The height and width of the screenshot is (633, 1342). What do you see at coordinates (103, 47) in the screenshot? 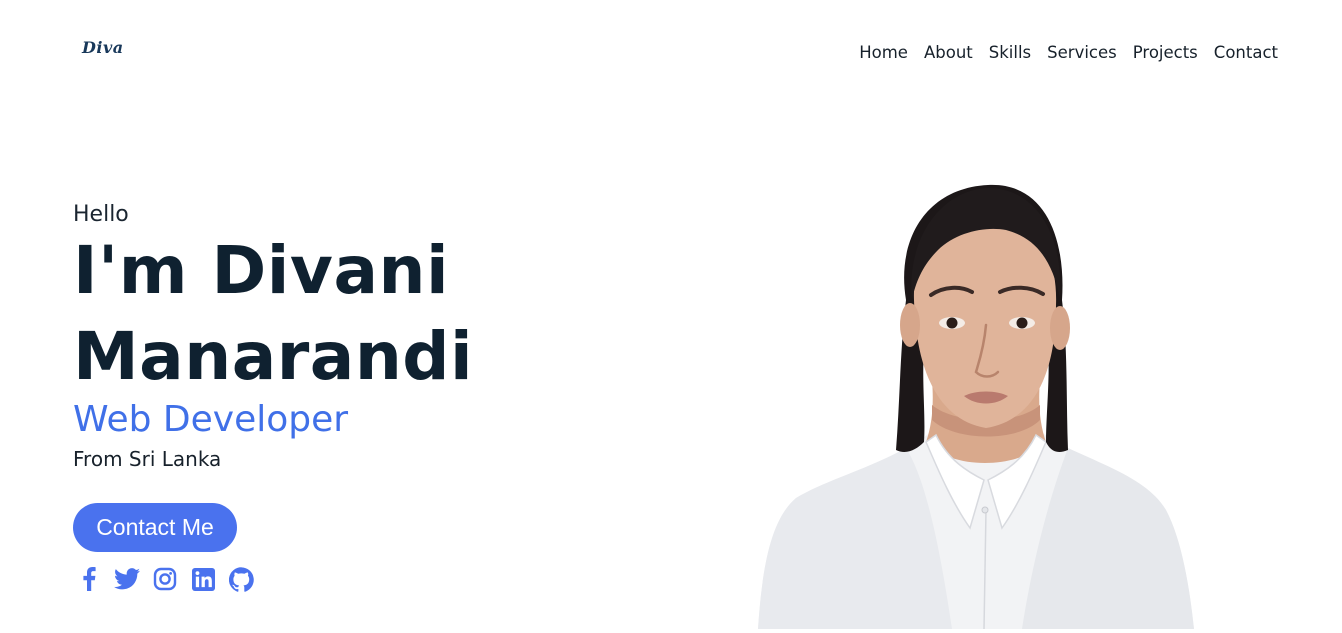
I see `logo: Diva` at bounding box center [103, 47].